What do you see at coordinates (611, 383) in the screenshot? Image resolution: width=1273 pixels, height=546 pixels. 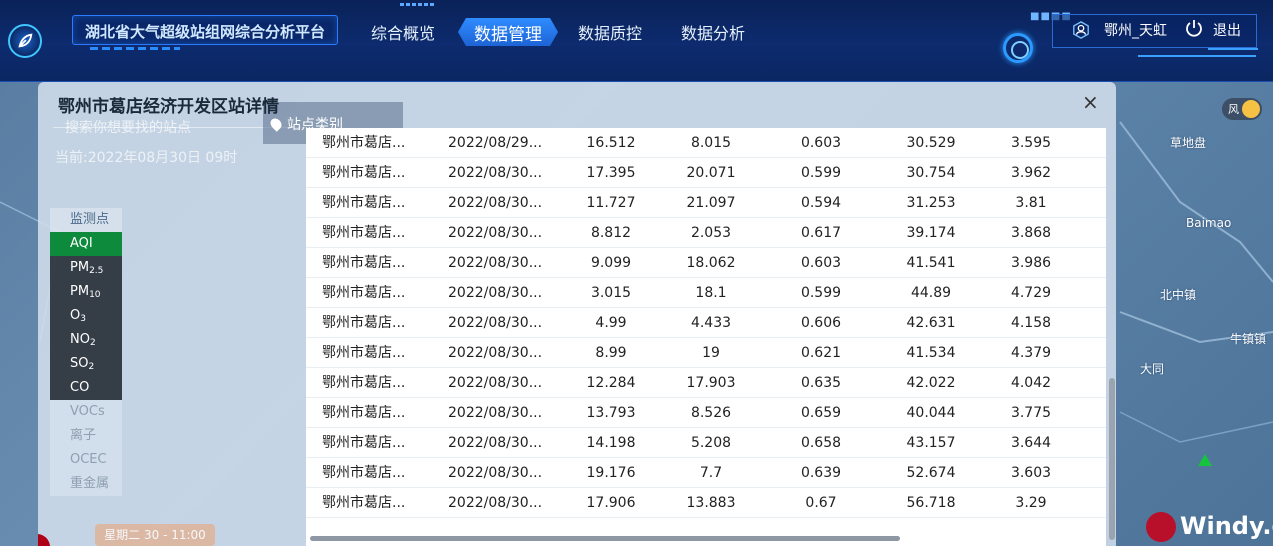 I see `table-cell: 12.284` at bounding box center [611, 383].